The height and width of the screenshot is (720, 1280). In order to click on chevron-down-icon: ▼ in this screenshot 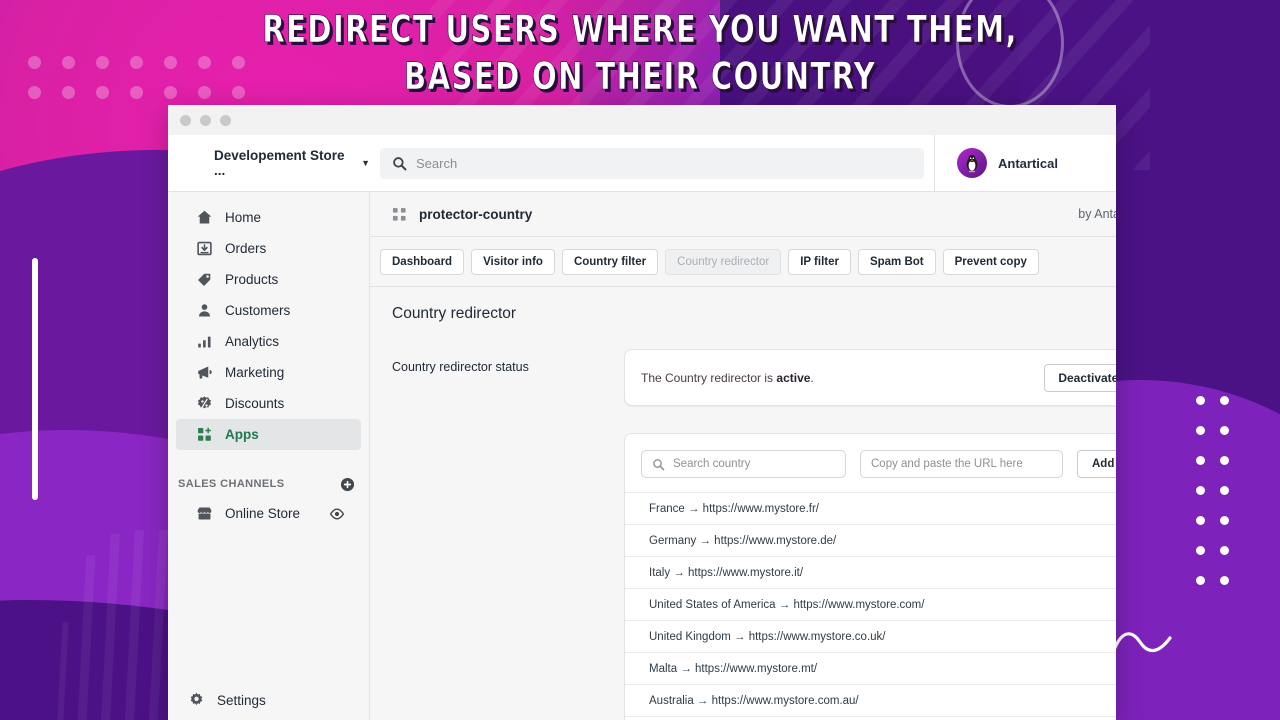, I will do `click(365, 163)`.